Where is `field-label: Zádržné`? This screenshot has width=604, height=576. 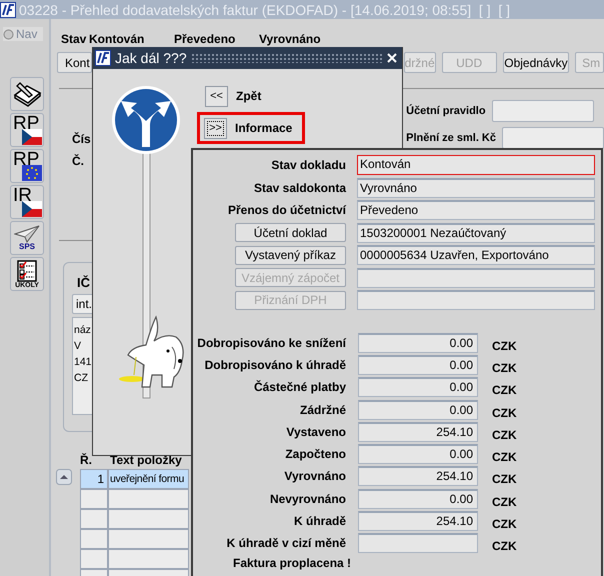
field-label: Zádržné is located at coordinates (322, 409).